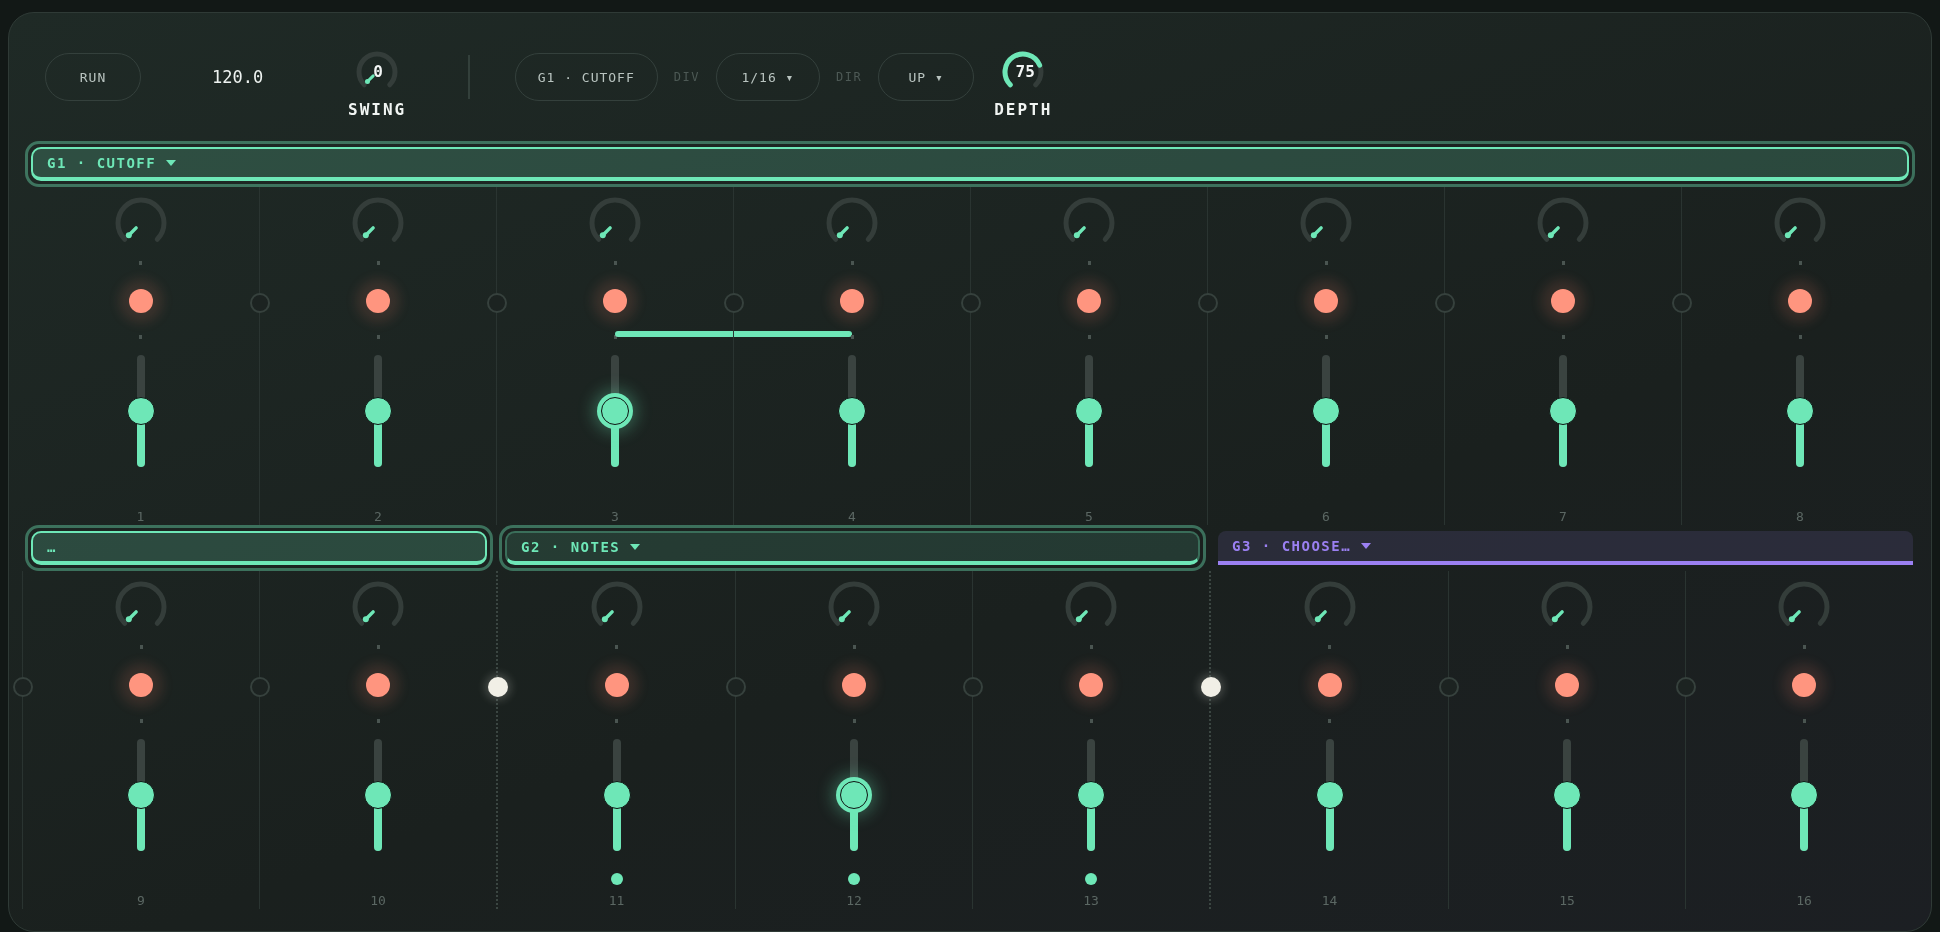 This screenshot has height=932, width=1940. I want to click on step-number: 9, so click(141, 900).